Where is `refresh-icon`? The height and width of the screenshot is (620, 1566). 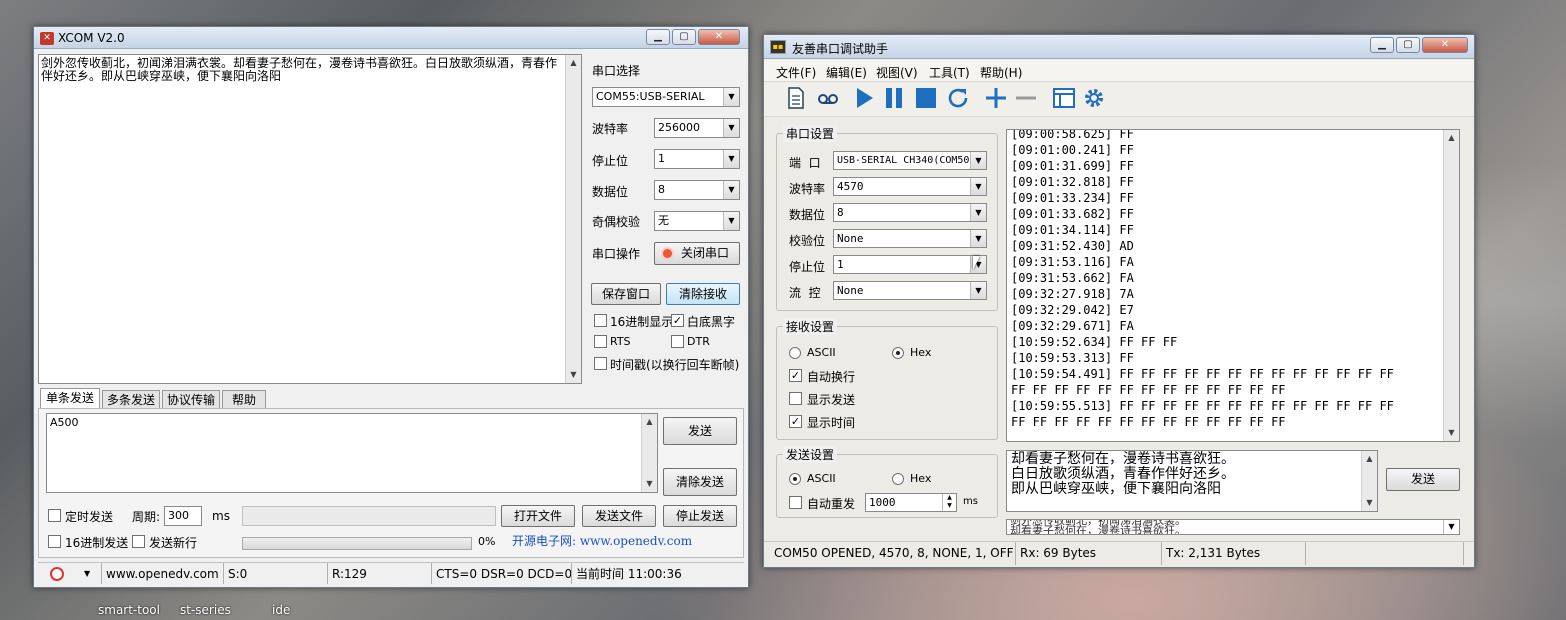 refresh-icon is located at coordinates (958, 98).